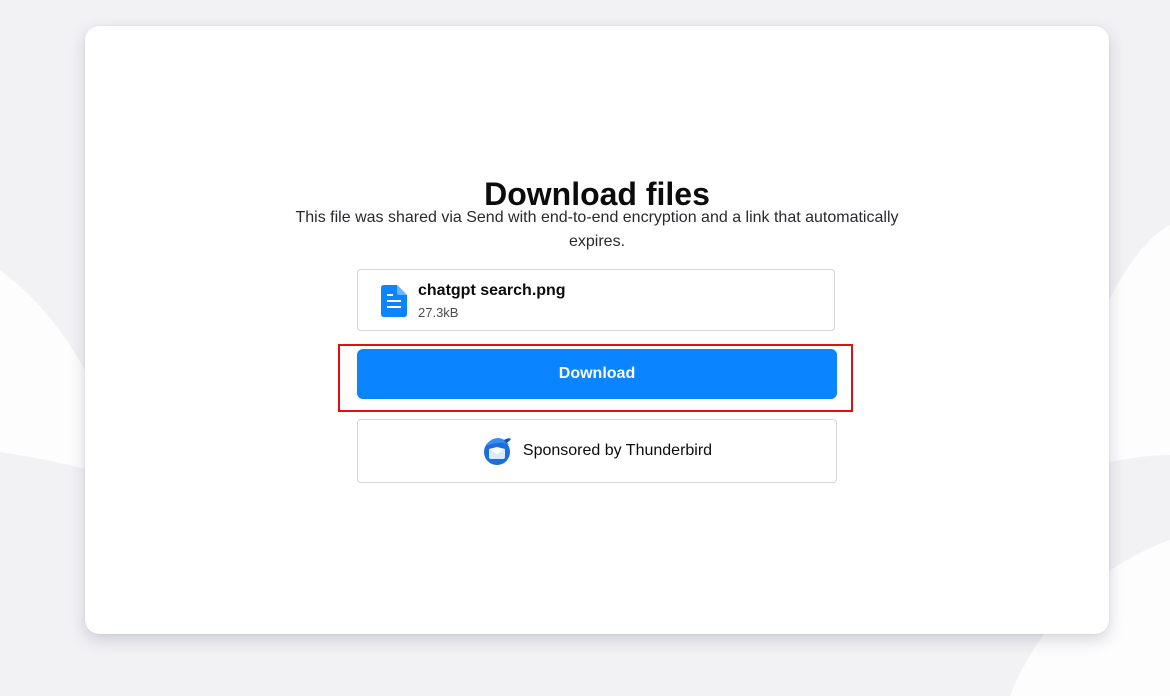 This screenshot has height=696, width=1170. Describe the element at coordinates (597, 374) in the screenshot. I see `download-button: Download` at that location.